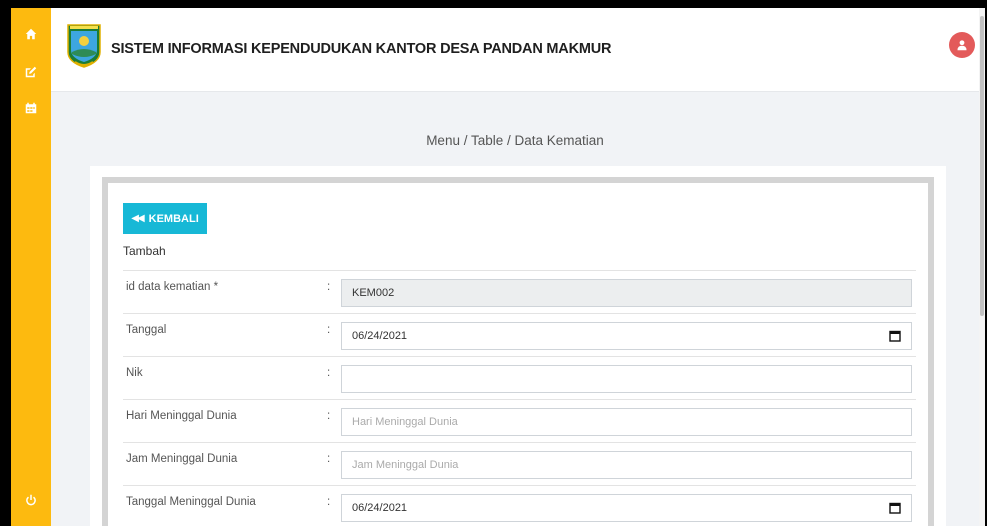 This screenshot has width=987, height=526. What do you see at coordinates (626, 293) in the screenshot?
I see `id-data-kematian-input: KEM002` at bounding box center [626, 293].